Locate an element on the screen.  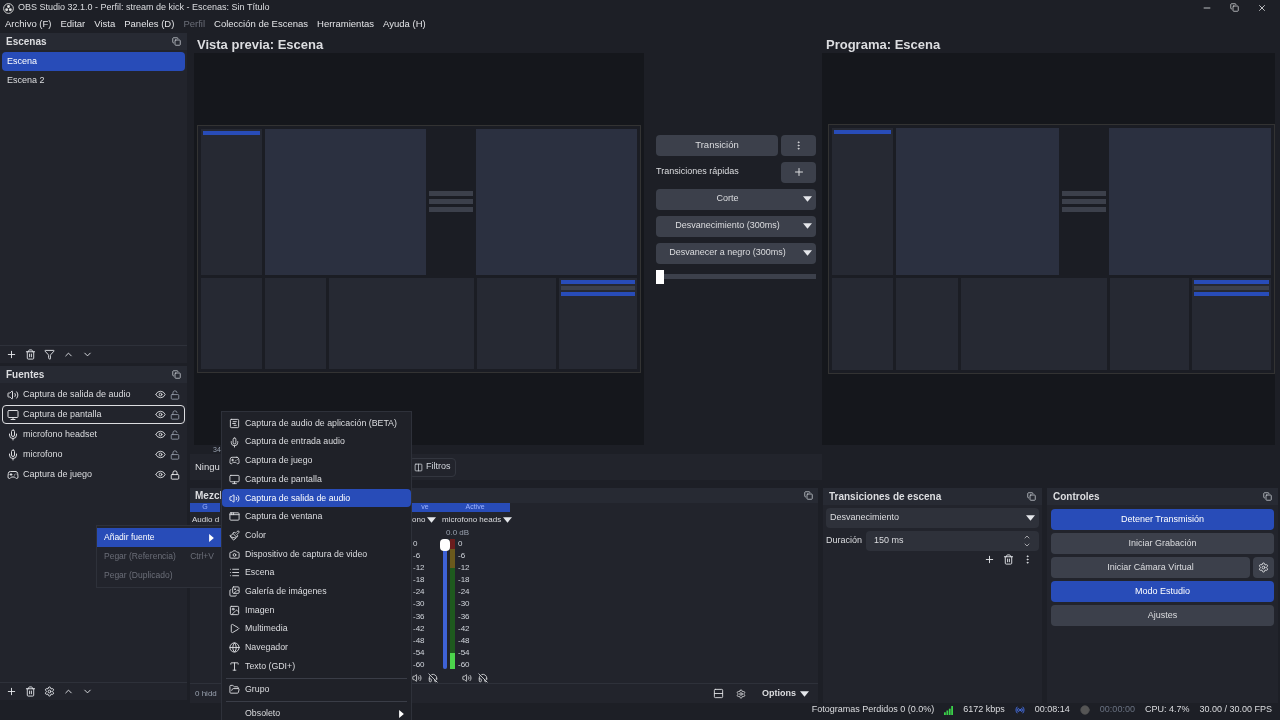
meter-tick-label: -54 is located at coordinates (419, 652).